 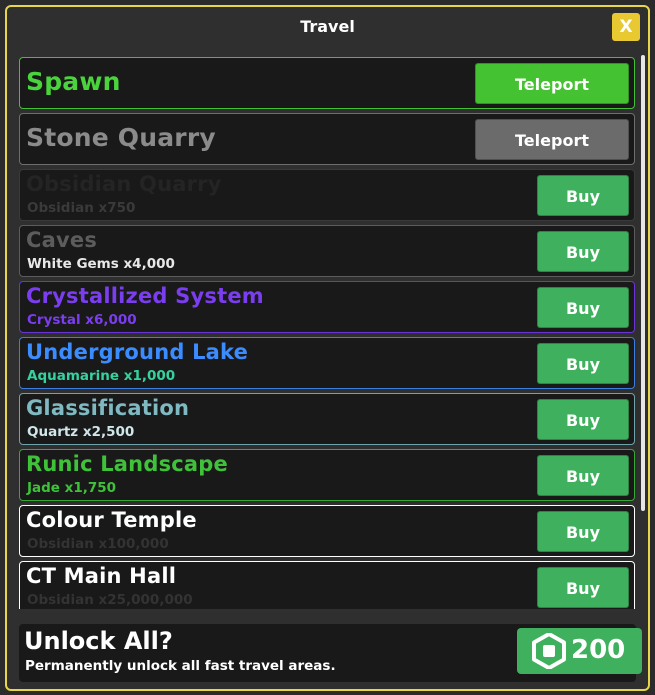 I want to click on unlock-all-purchase-button: 200, so click(x=579, y=651).